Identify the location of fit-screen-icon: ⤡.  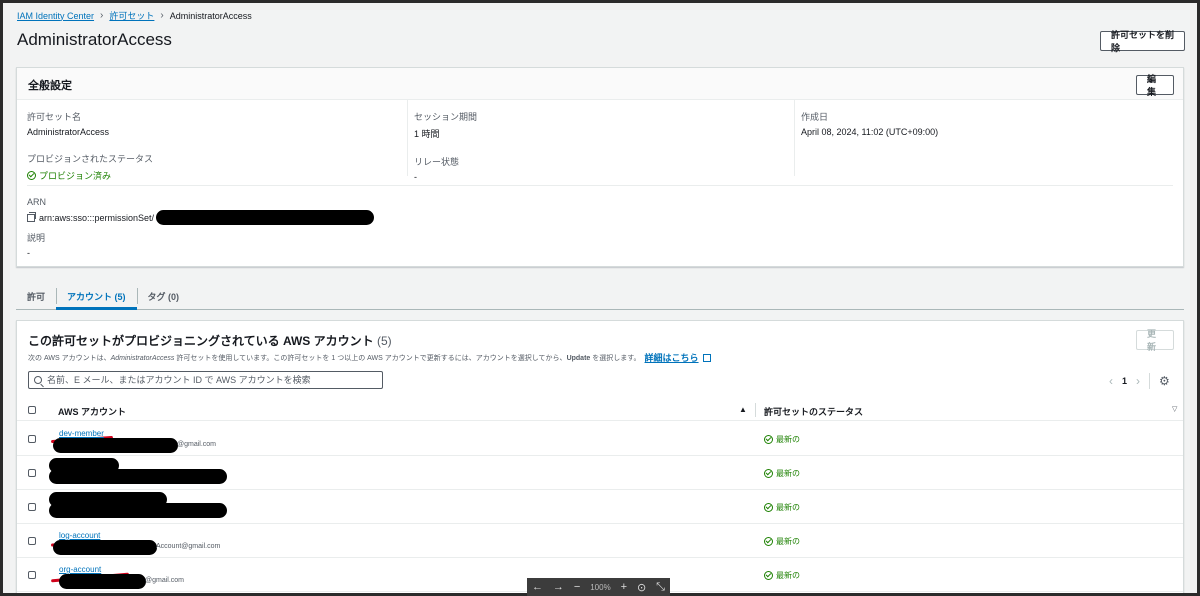
(660, 587).